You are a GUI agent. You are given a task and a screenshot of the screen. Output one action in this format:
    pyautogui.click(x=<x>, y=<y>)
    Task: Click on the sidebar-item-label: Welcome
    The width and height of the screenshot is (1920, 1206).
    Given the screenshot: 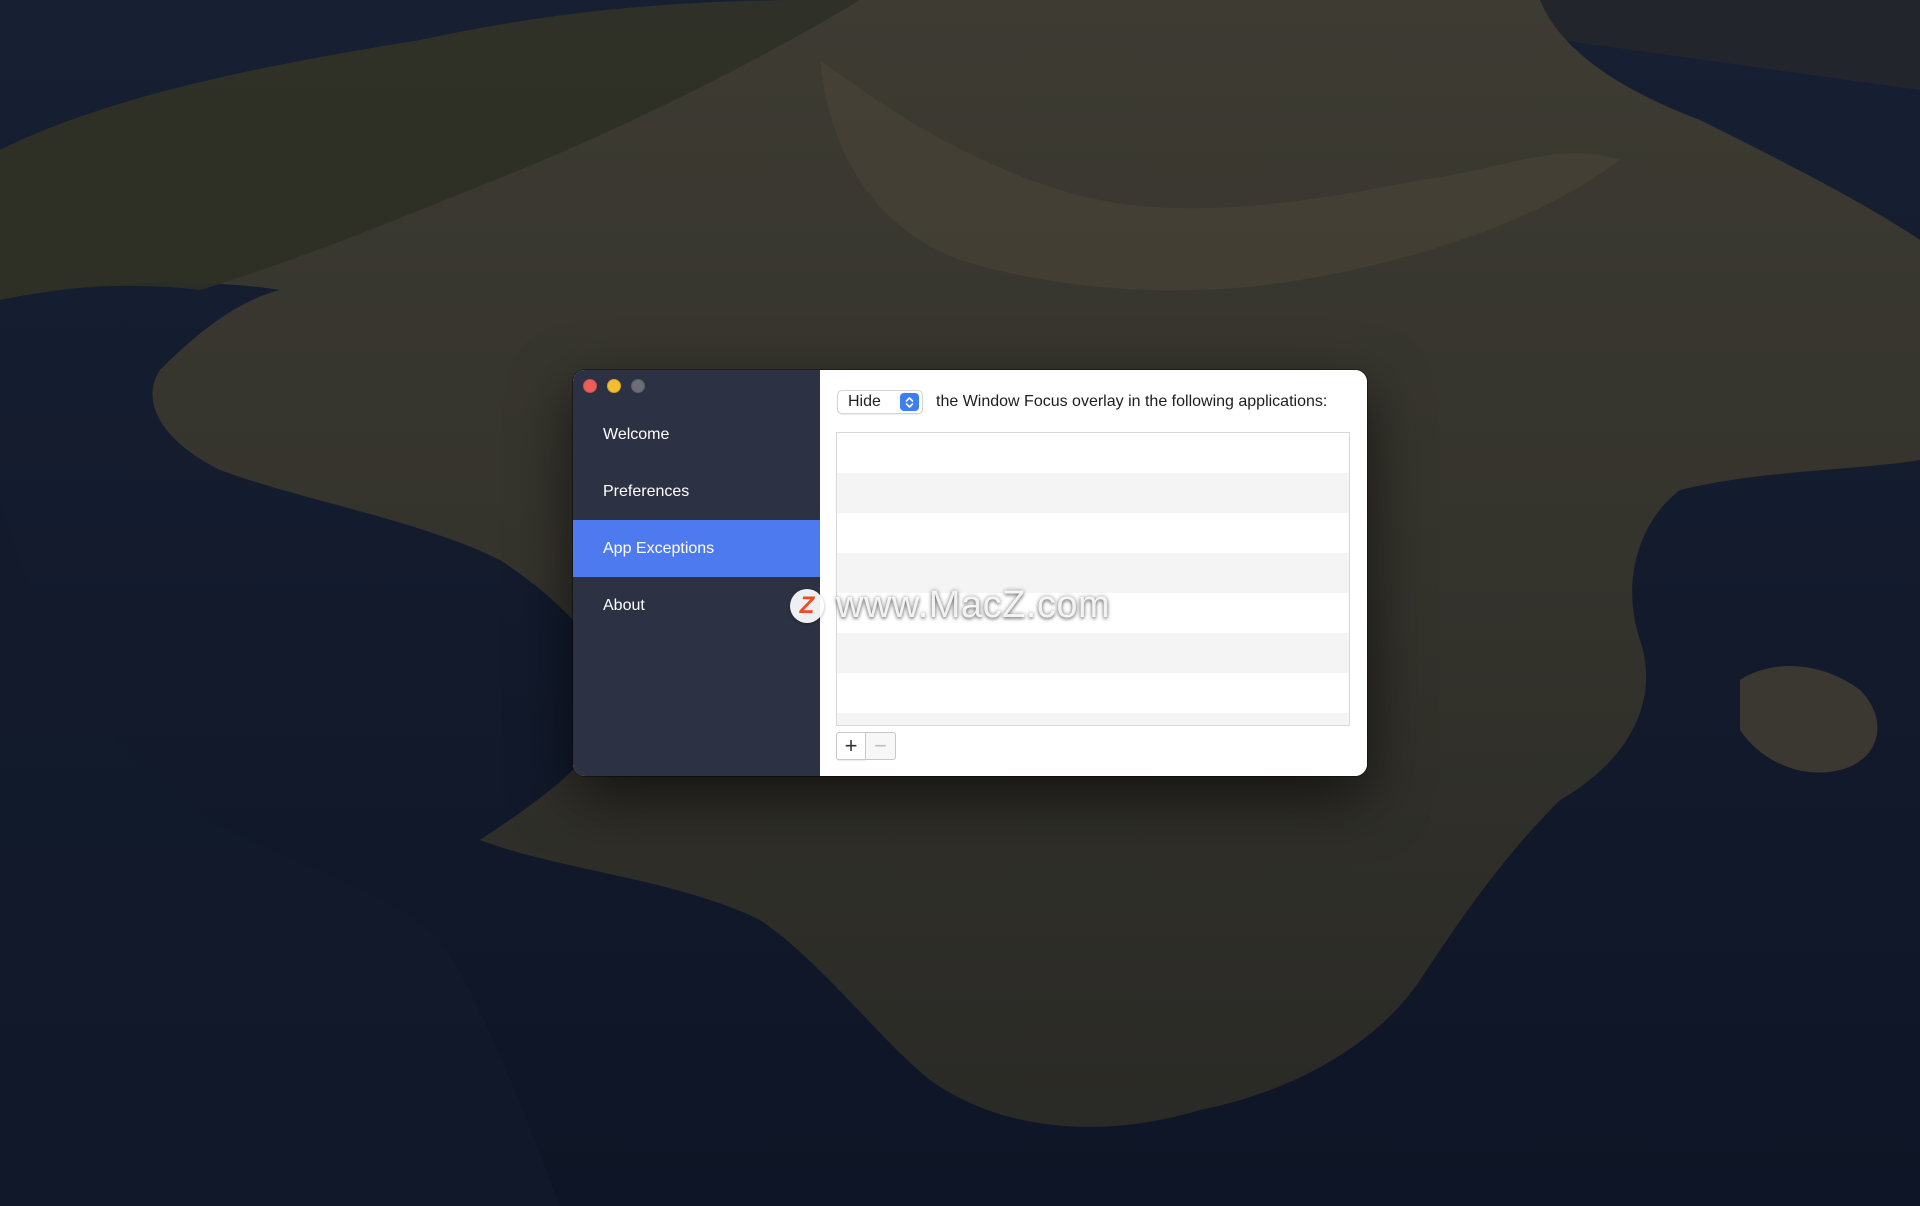 What is the action you would take?
    pyautogui.click(x=636, y=434)
    